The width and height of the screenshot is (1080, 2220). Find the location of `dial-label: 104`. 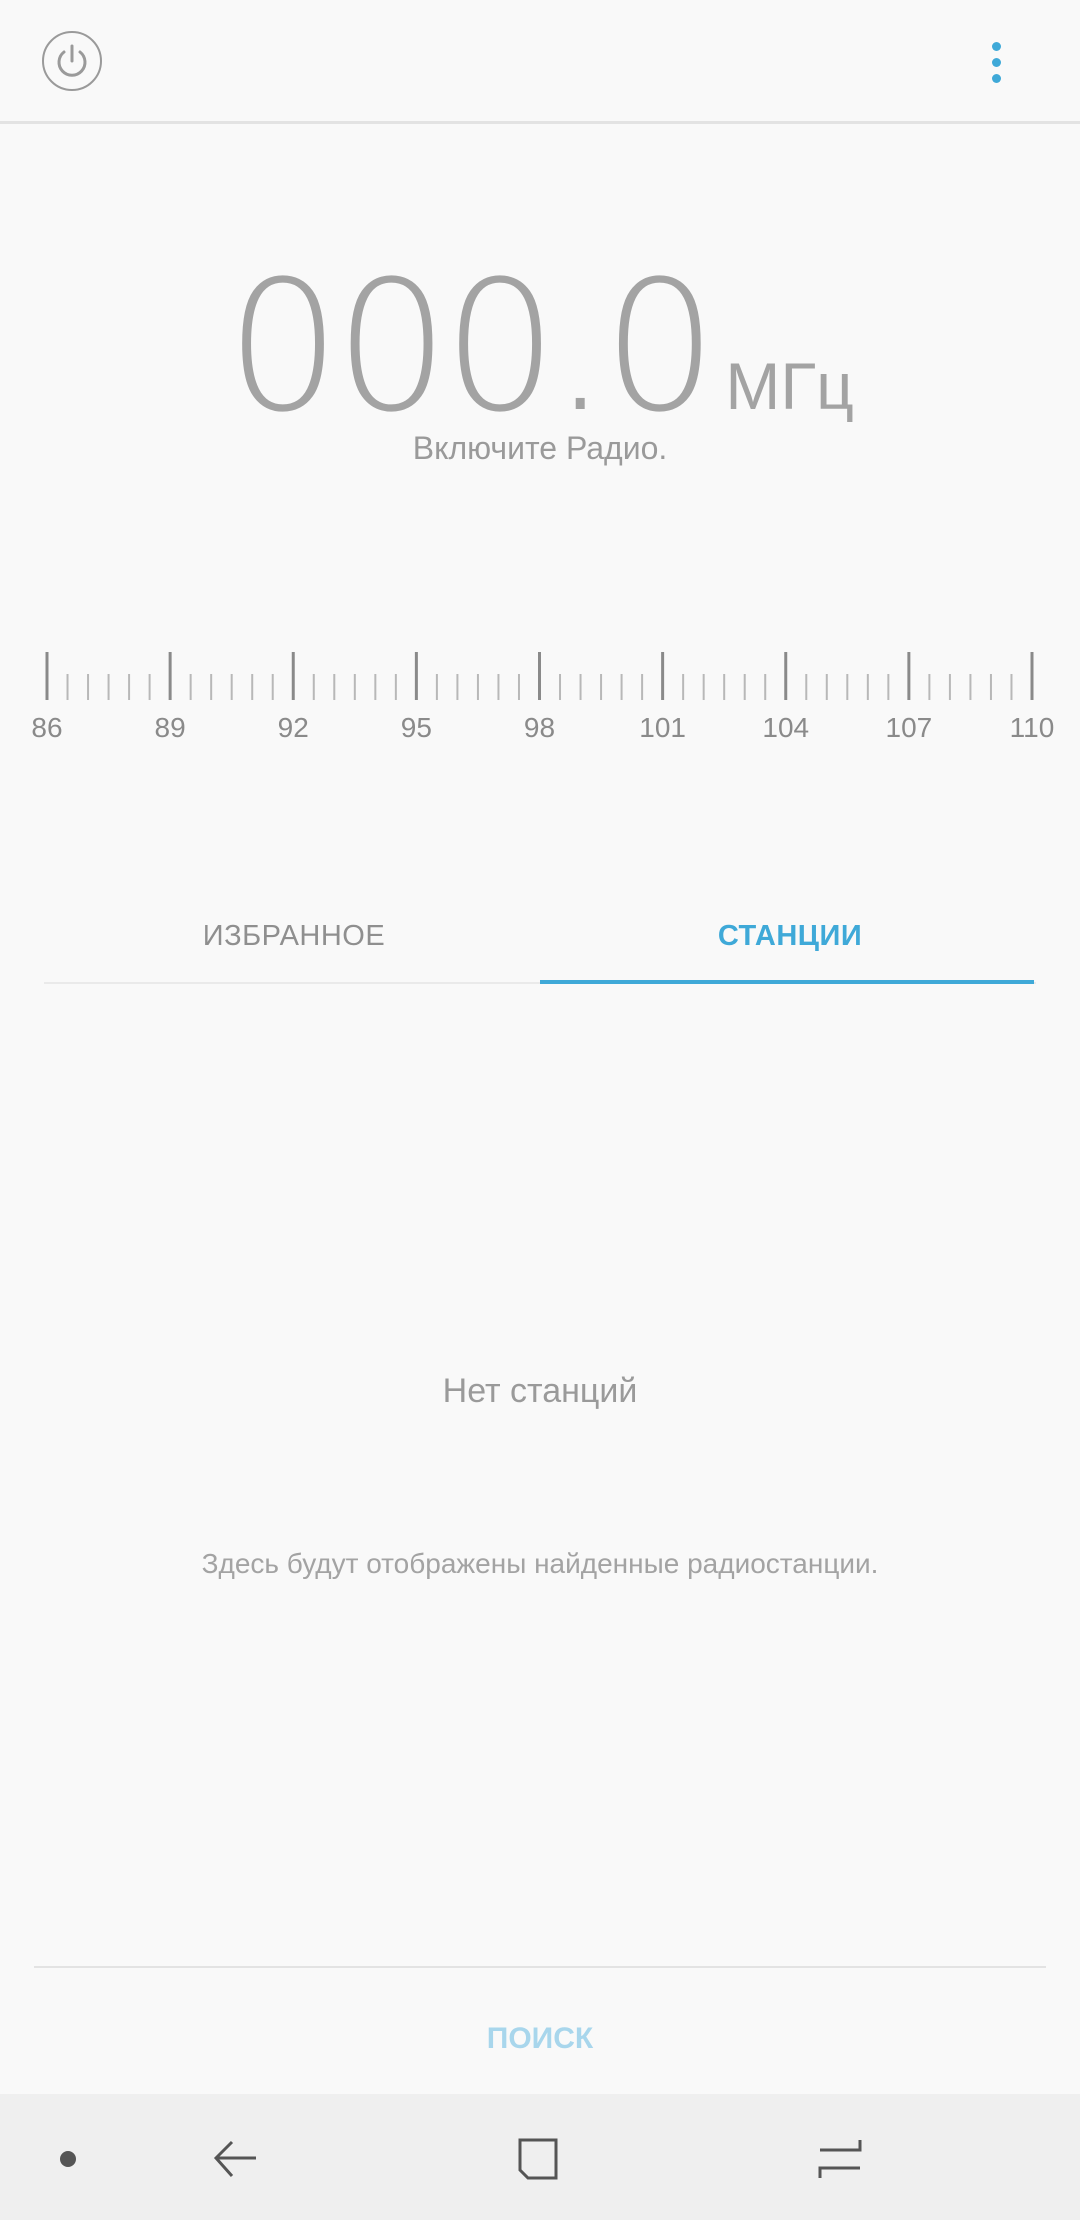

dial-label: 104 is located at coordinates (785, 727).